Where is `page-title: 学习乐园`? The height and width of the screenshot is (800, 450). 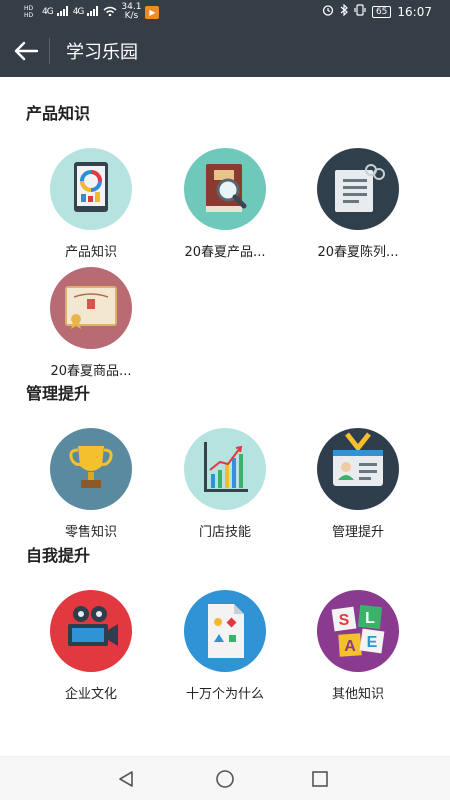
page-title: 学习乐园 is located at coordinates (102, 52).